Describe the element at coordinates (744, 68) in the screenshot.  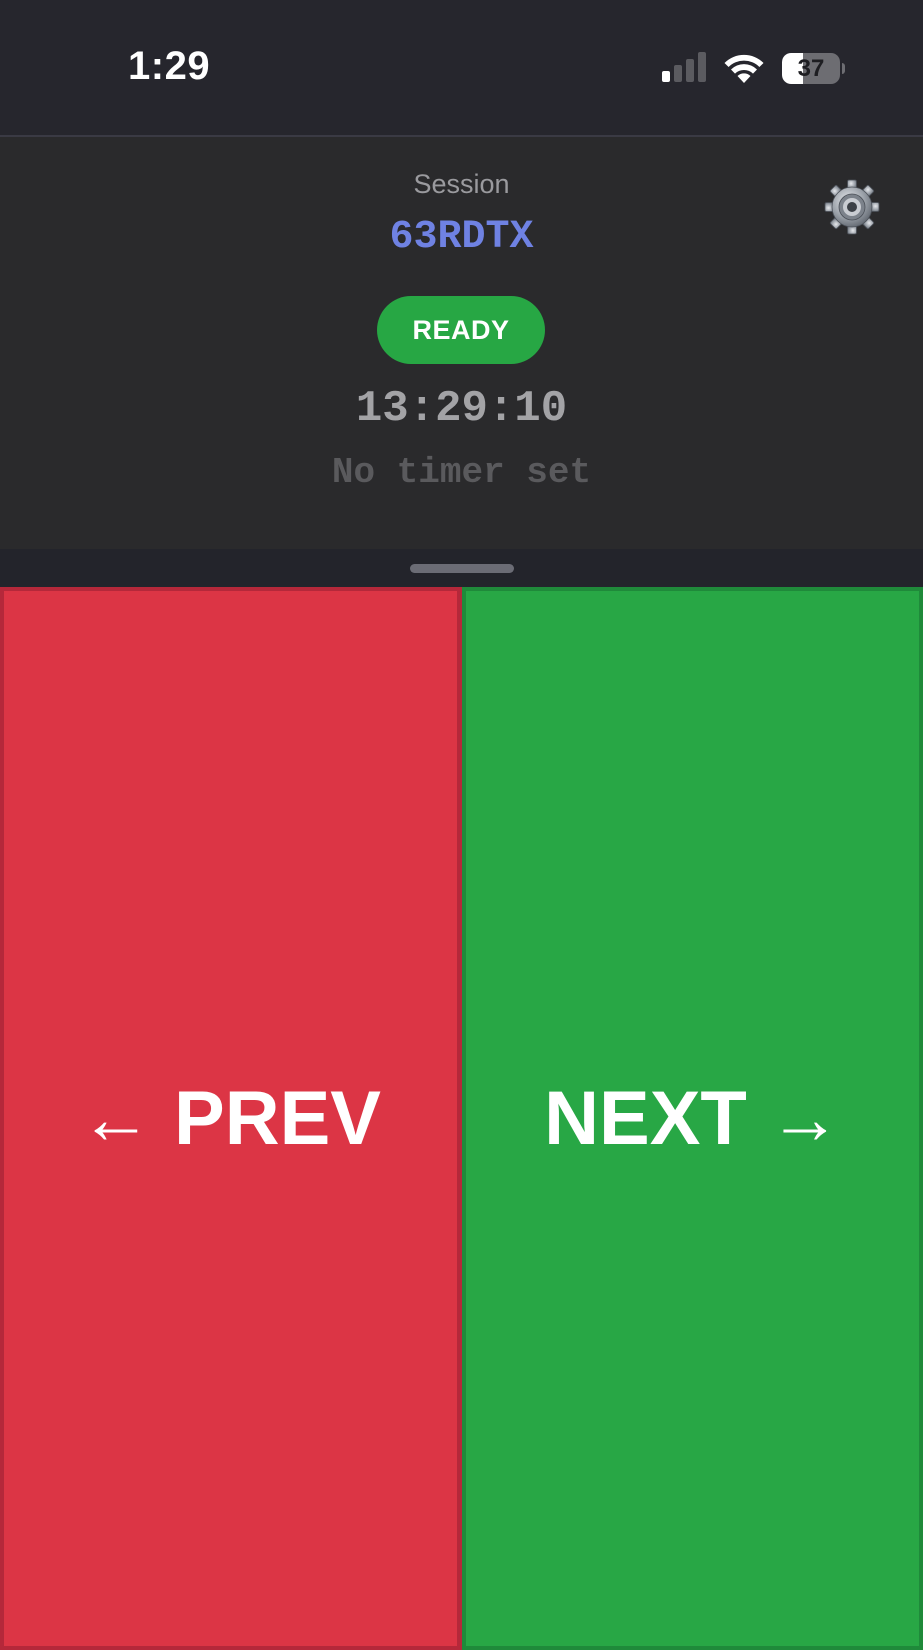
I see `wifi-icon` at that location.